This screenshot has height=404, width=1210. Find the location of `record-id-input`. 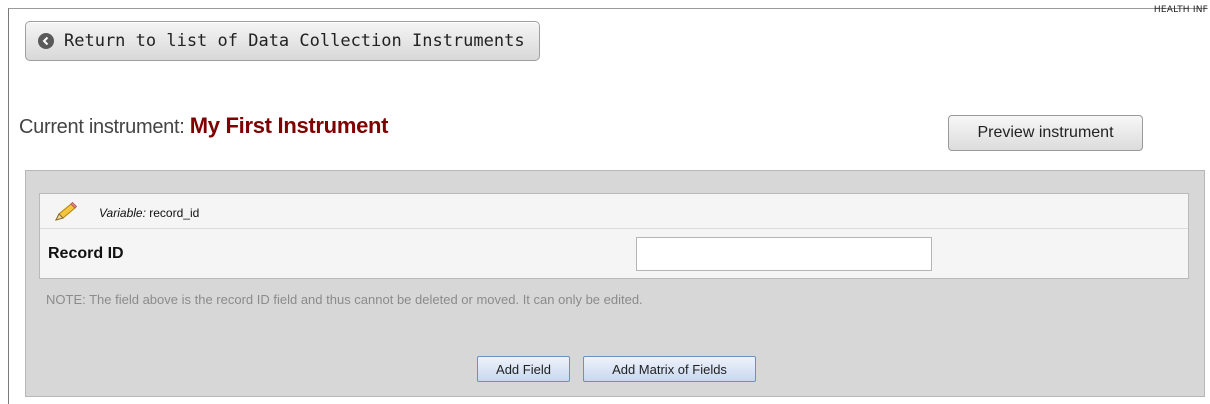

record-id-input is located at coordinates (784, 254).